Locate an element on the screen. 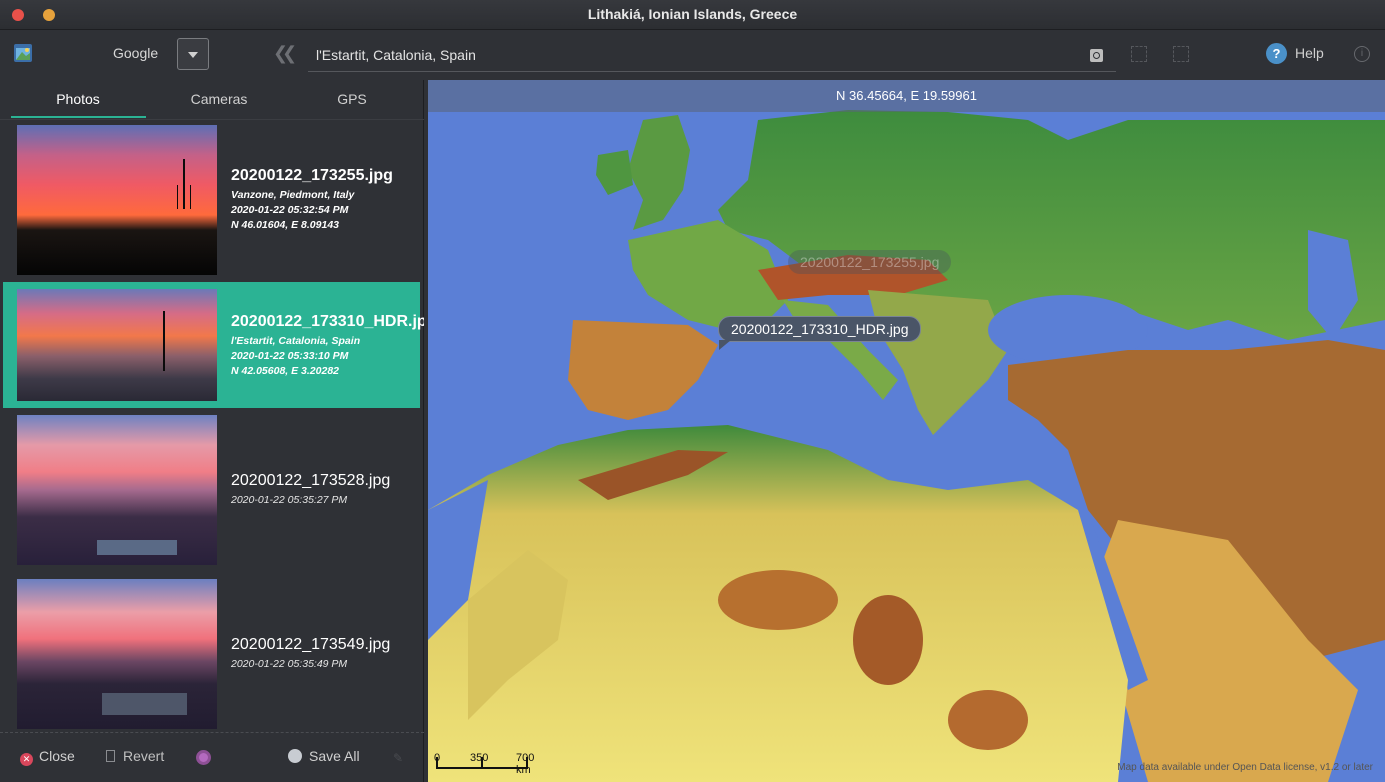 This screenshot has width=1385, height=782. photo-location: l'Estartit, Catalonia, Spain is located at coordinates (296, 341).